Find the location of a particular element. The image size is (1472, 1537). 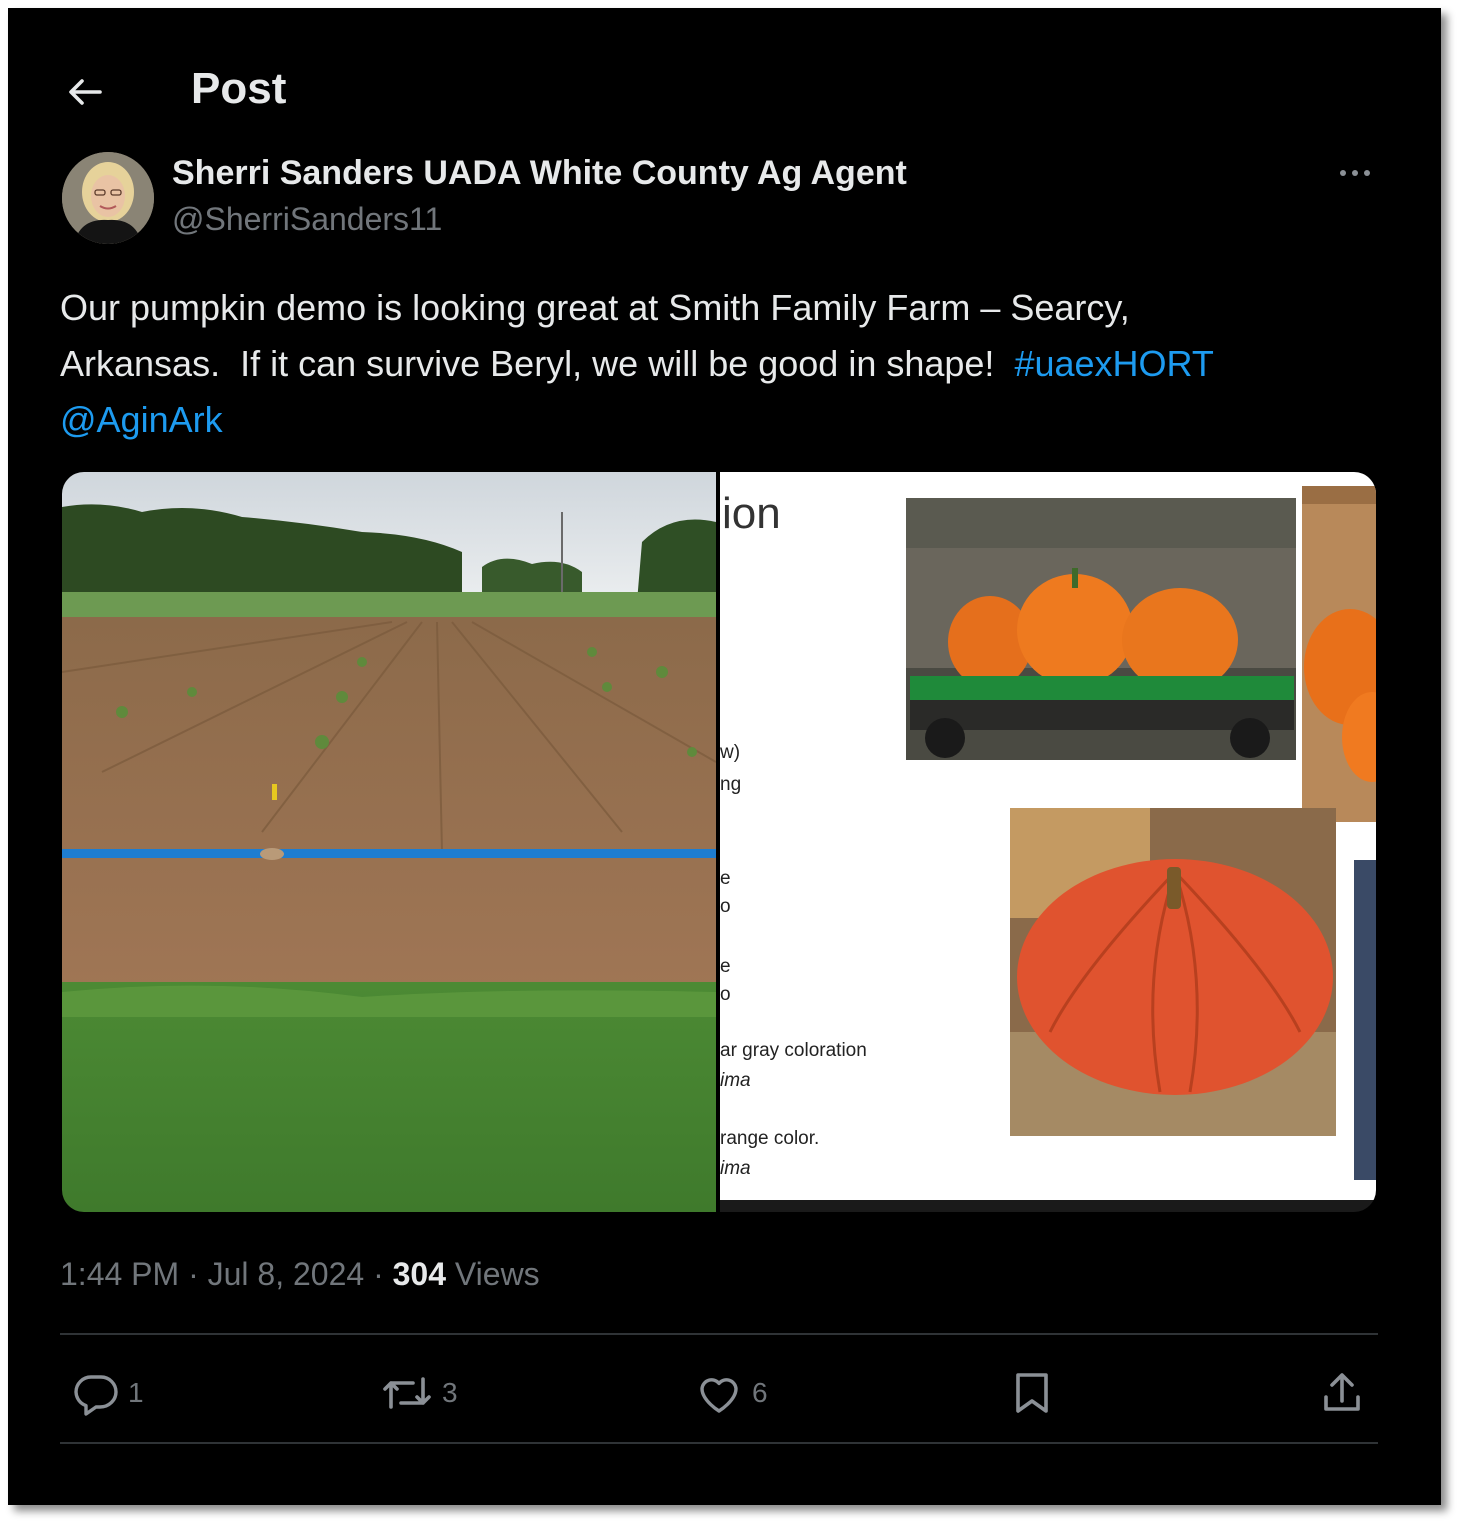

reply-icon is located at coordinates (96, 1395).